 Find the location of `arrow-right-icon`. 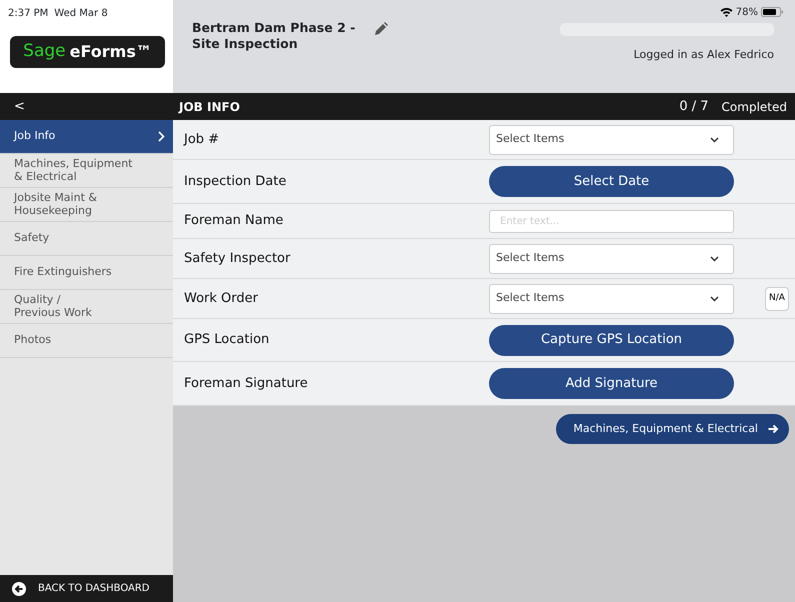

arrow-right-icon is located at coordinates (773, 429).